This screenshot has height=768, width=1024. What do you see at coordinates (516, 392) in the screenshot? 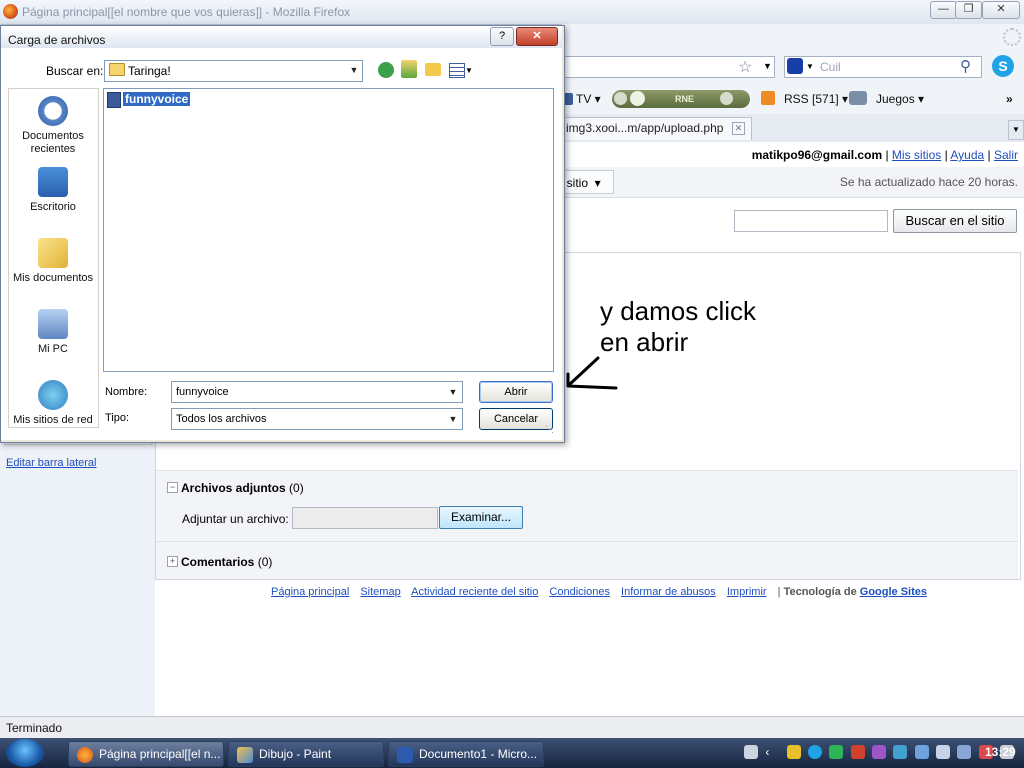
I see `open-button: Abrir` at bounding box center [516, 392].